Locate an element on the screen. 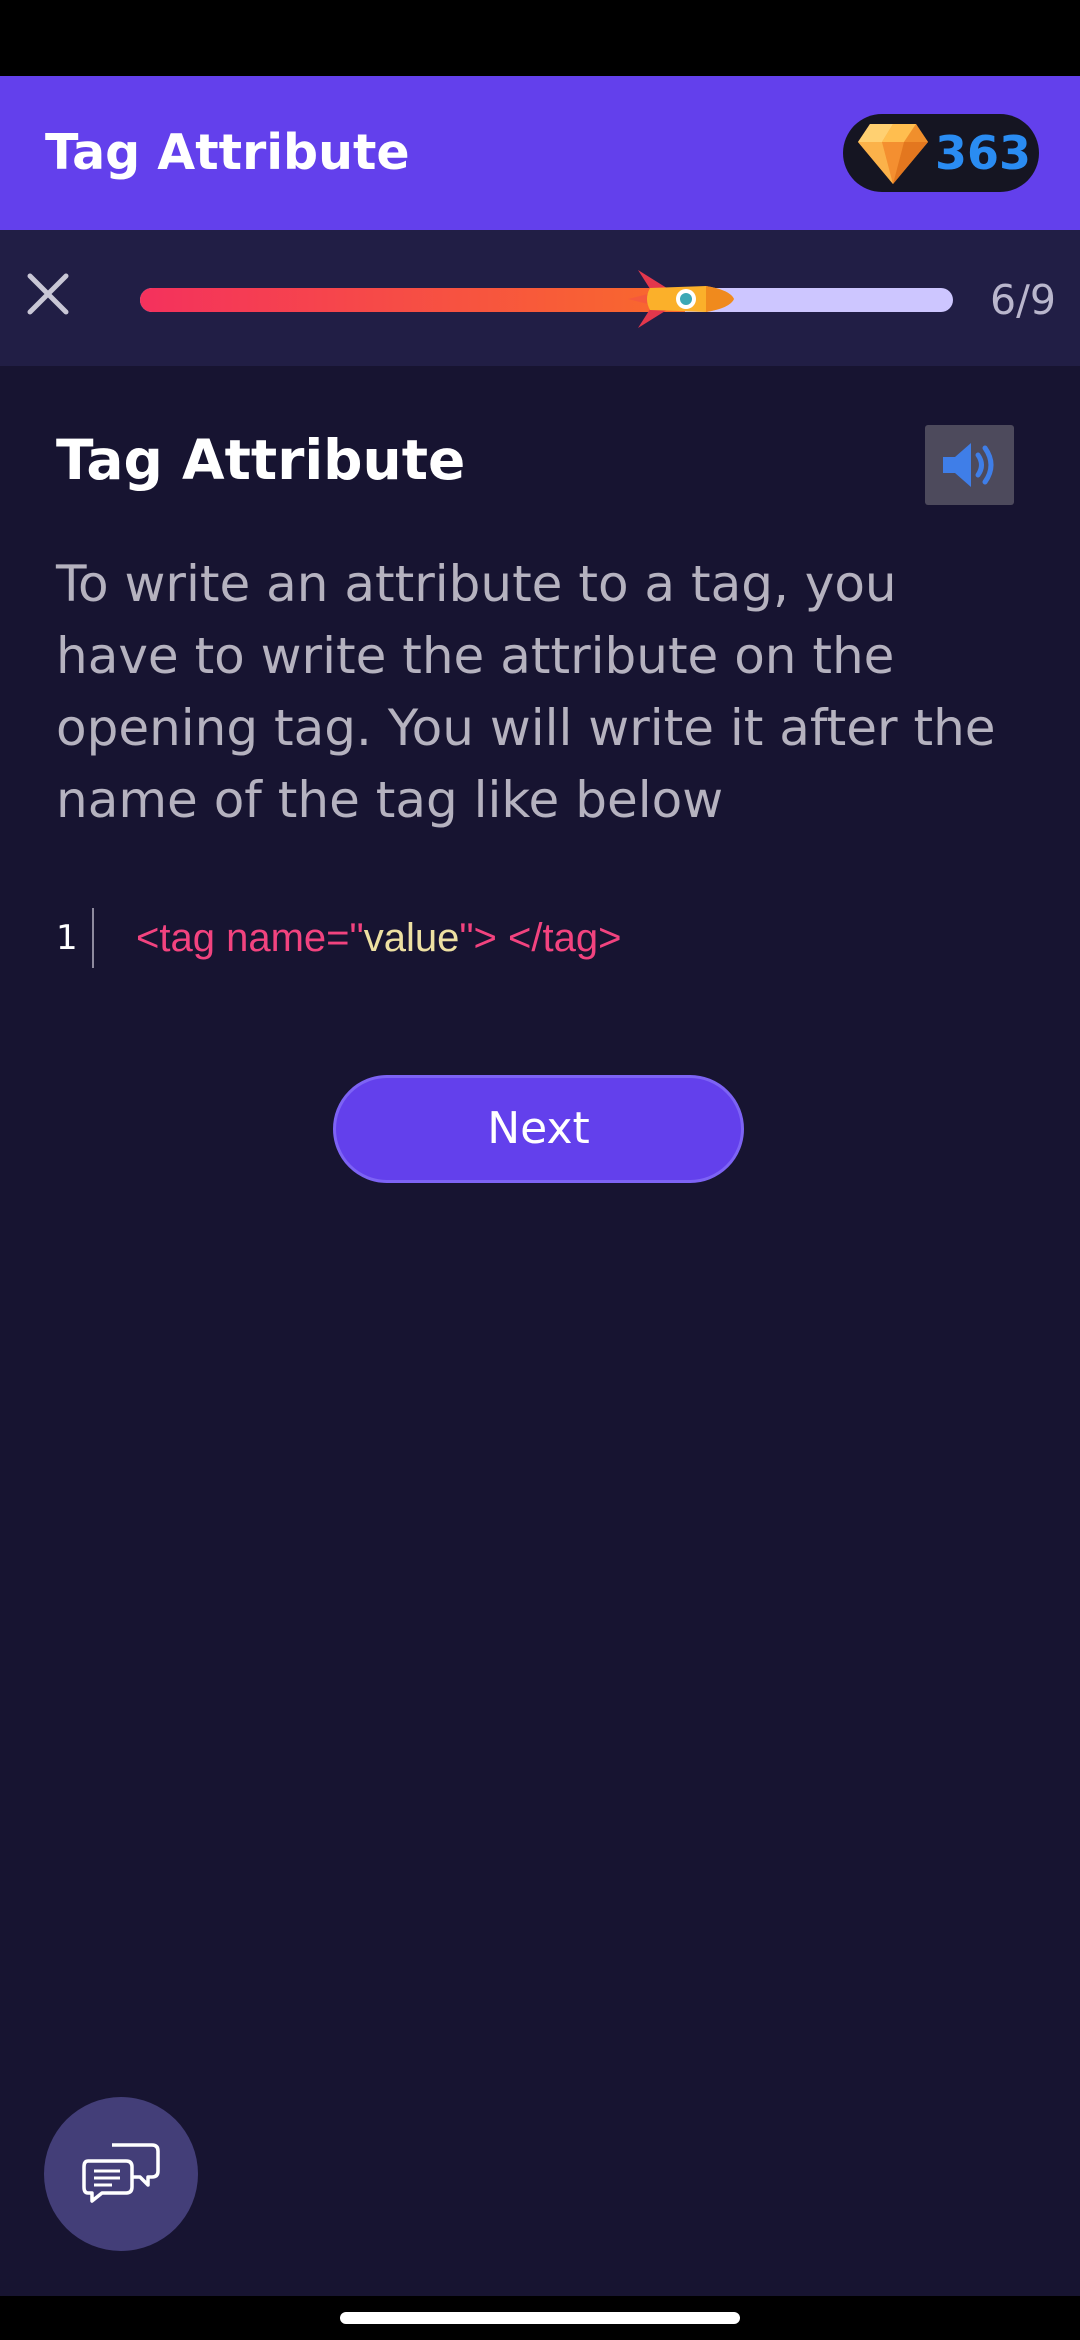 The width and height of the screenshot is (1080, 2340). system-nav-bar is located at coordinates (540, 2318).